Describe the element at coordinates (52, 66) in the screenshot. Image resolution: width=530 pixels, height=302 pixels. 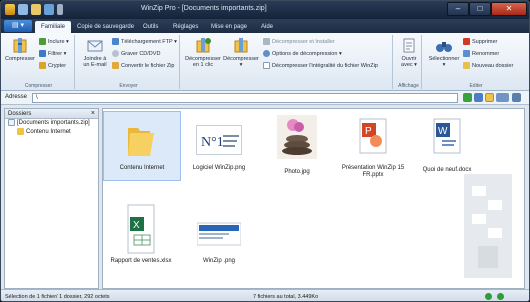
I see `crypter-button: Crypter` at that location.